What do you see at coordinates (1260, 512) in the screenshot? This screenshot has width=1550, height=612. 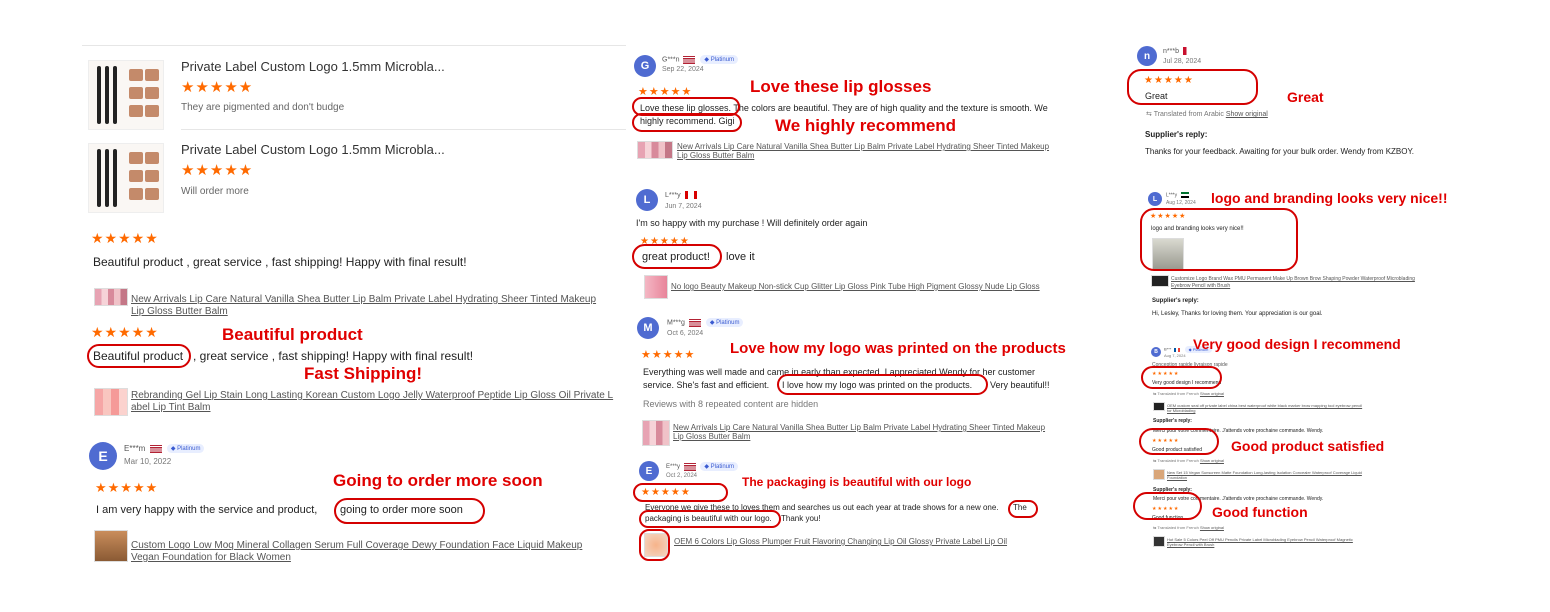 I see `annotation-good-function: Good function` at bounding box center [1260, 512].